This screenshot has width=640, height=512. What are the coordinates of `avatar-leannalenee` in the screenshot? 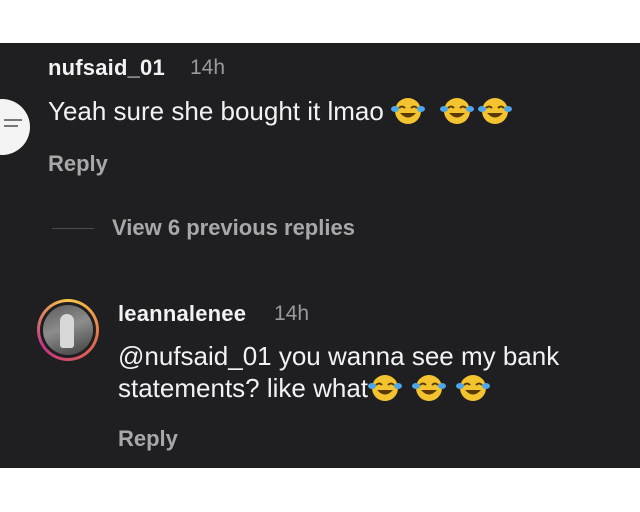 It's located at (68, 330).